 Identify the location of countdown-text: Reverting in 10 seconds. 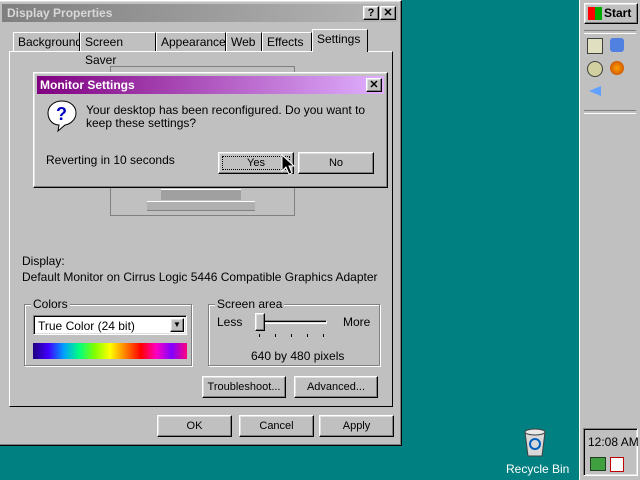
(110, 160).